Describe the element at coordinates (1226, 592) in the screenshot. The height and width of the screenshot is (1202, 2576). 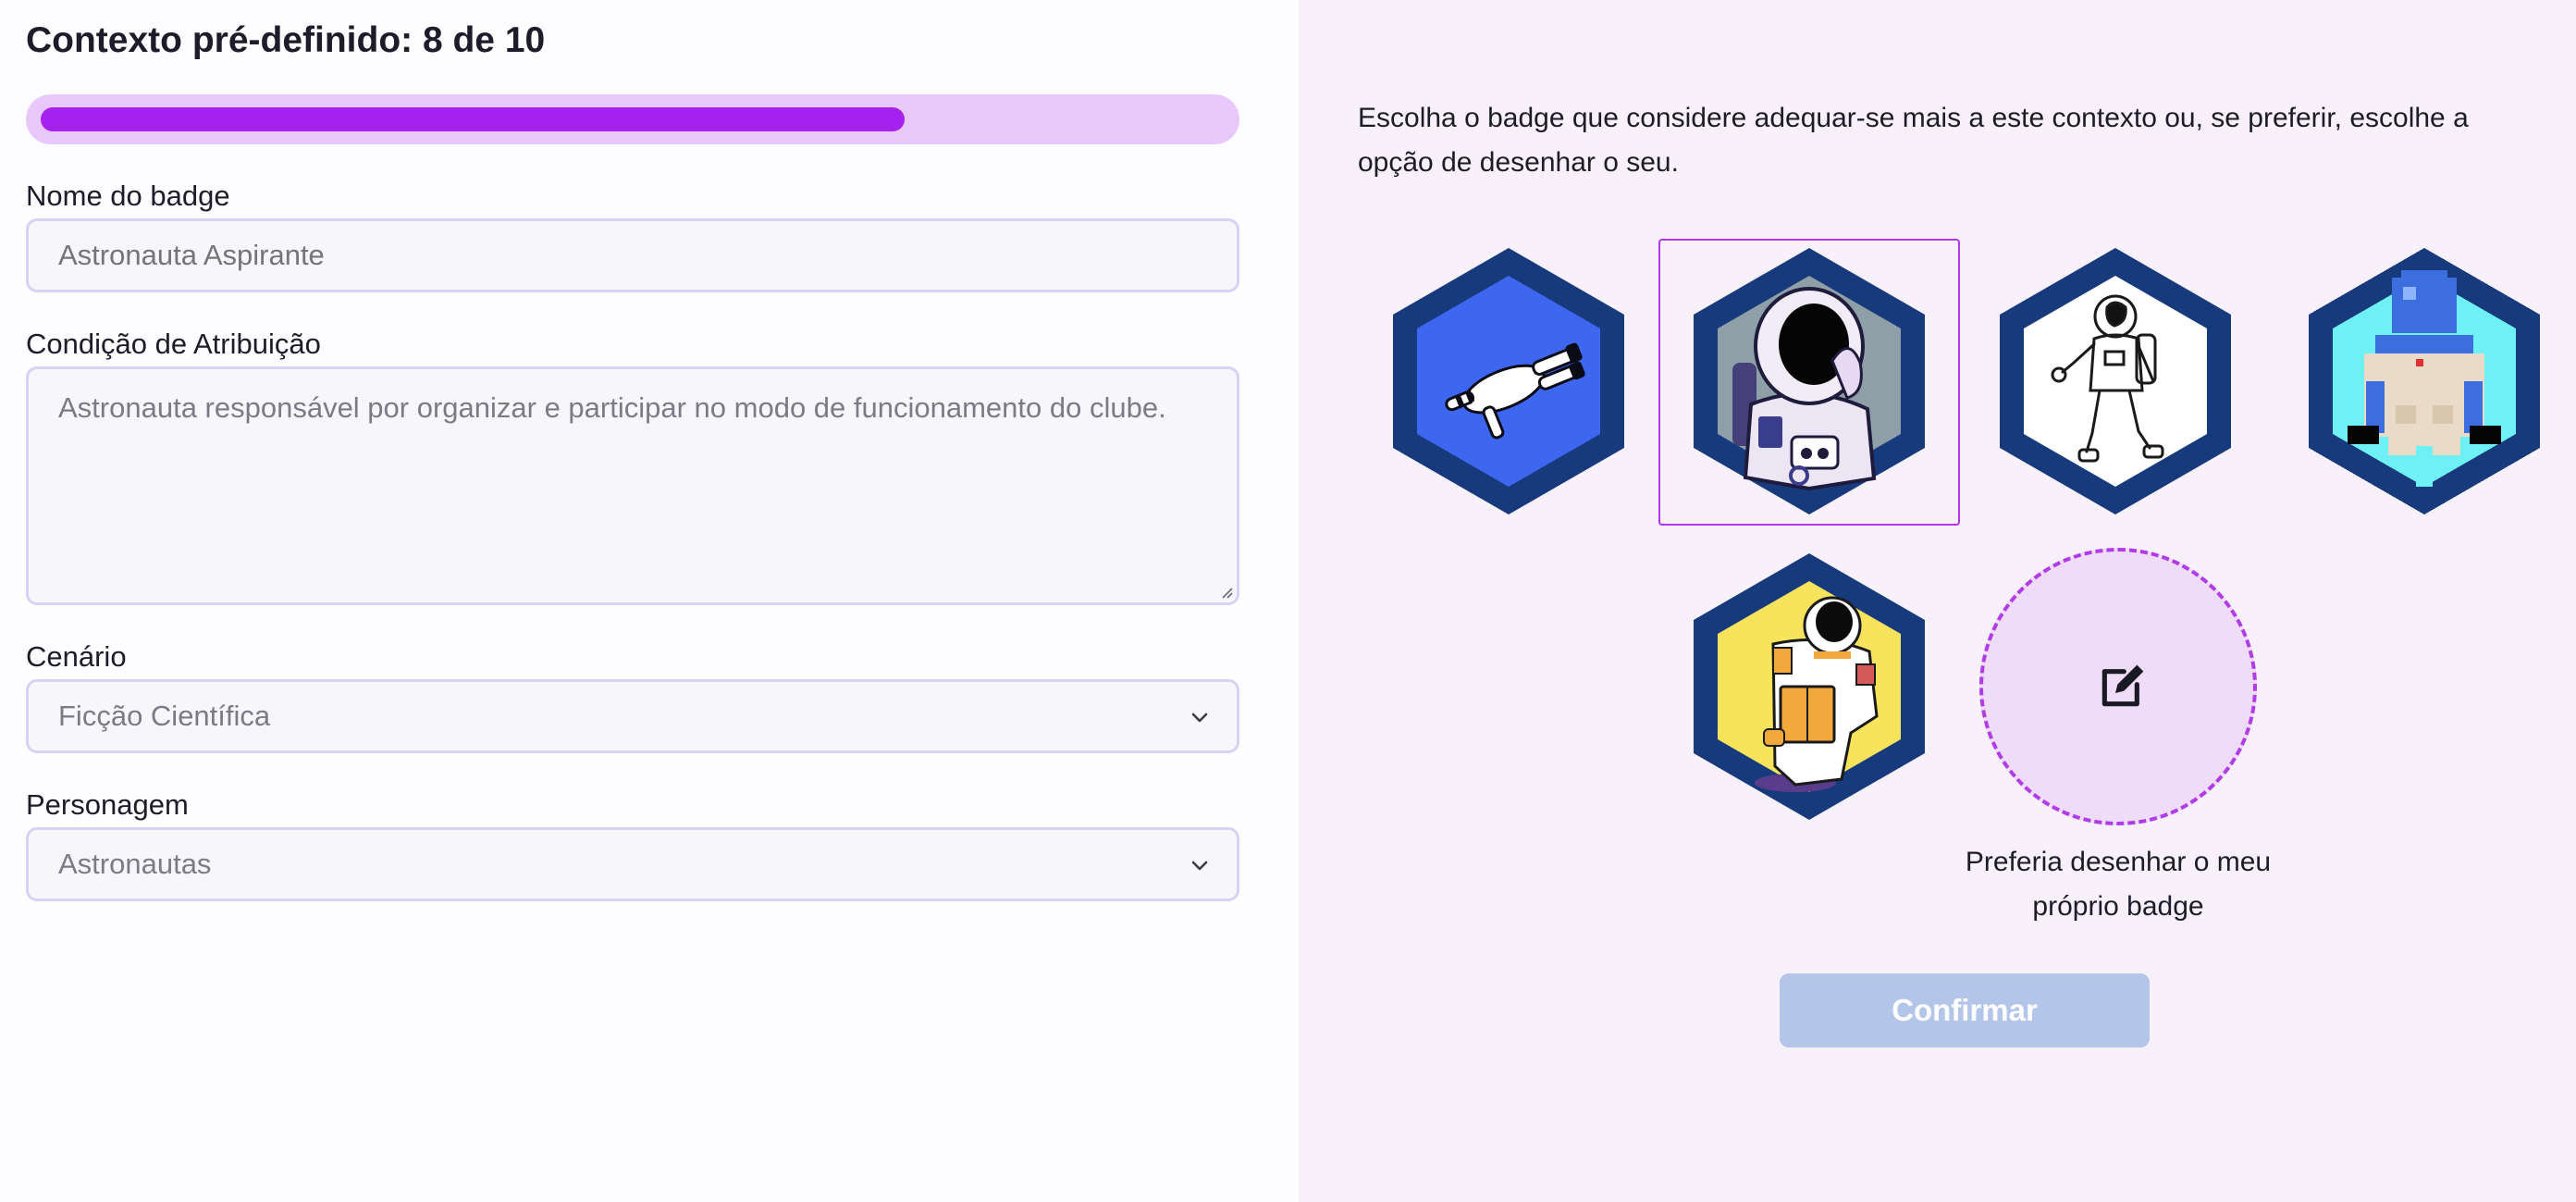
I see `resize-grip-icon` at that location.